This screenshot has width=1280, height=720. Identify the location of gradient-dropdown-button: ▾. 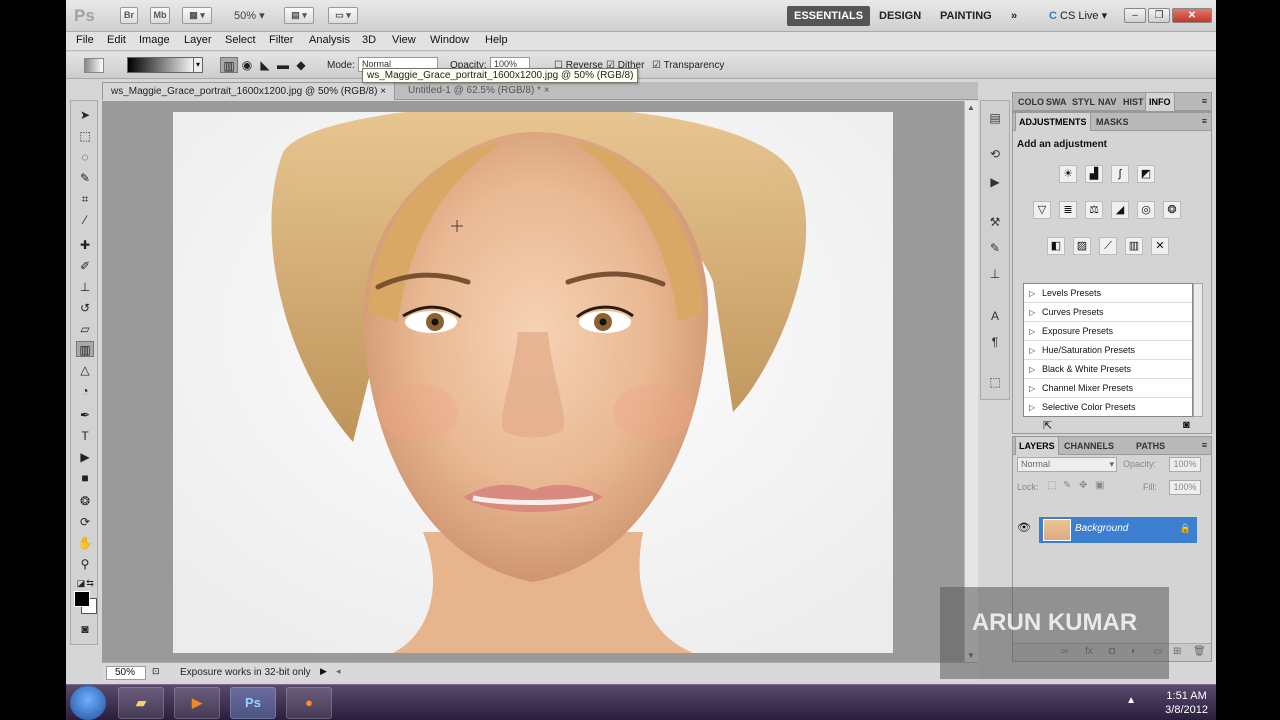
(198, 65).